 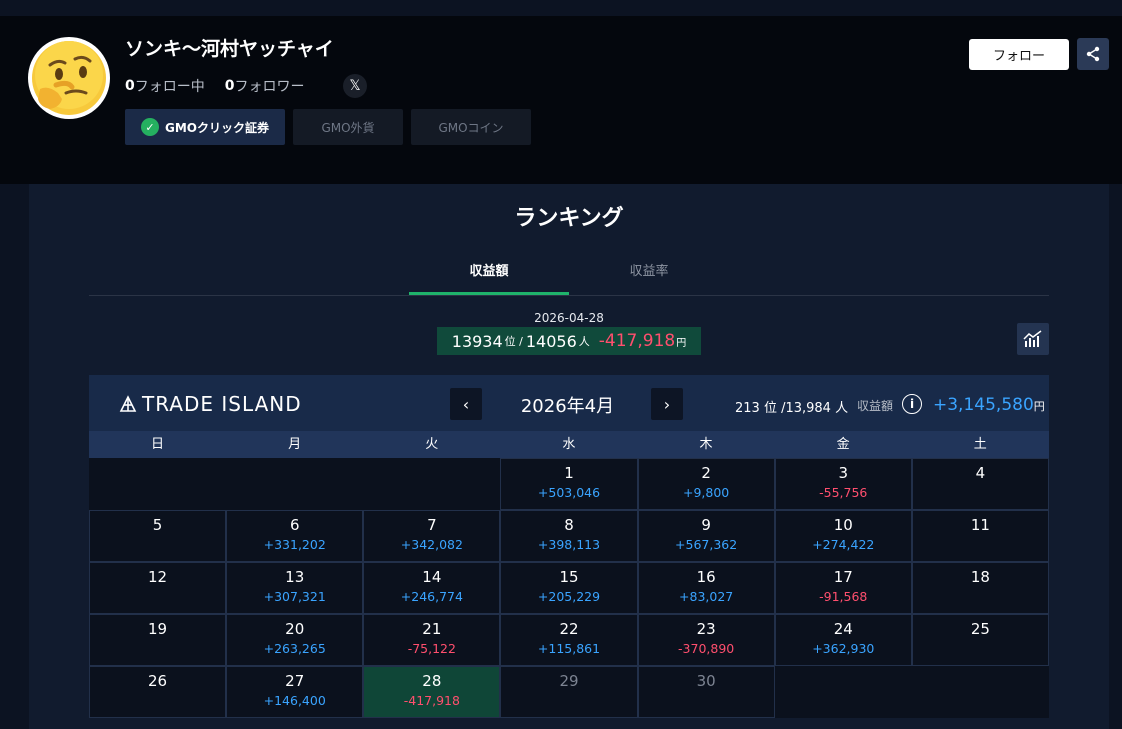 I want to click on day-pl: +115,861, so click(x=569, y=648).